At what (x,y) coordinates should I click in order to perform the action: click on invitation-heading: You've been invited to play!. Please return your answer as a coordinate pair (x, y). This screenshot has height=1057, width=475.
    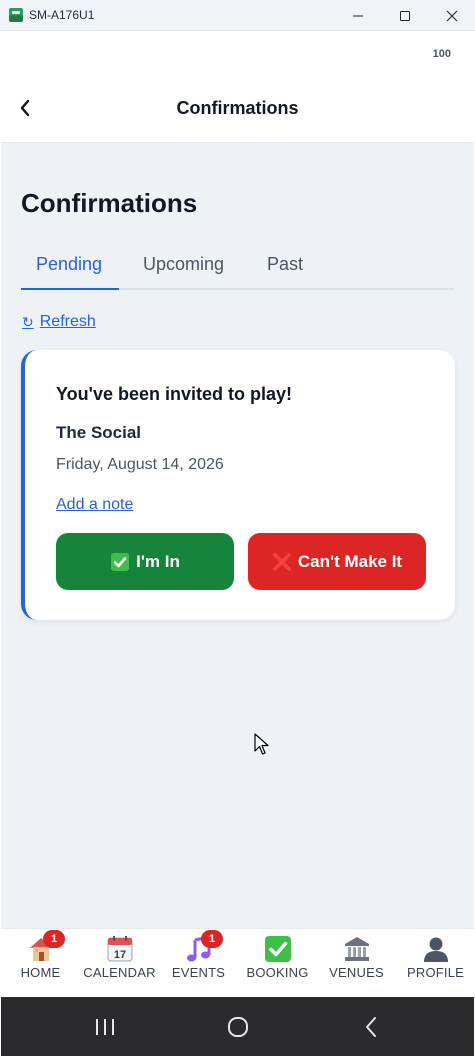
    Looking at the image, I should click on (174, 394).